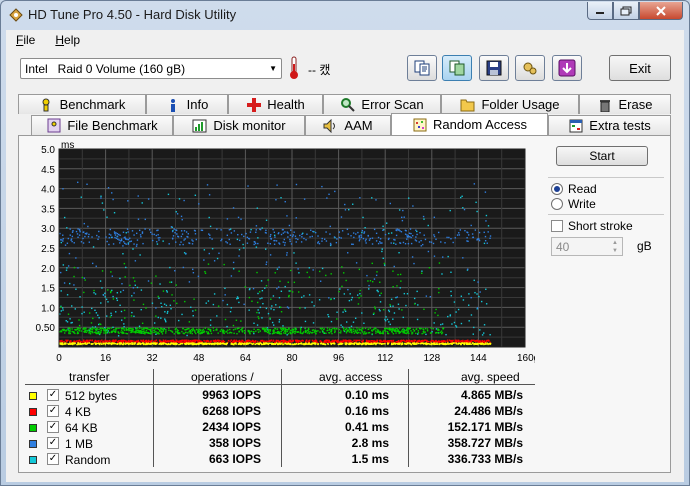 The width and height of the screenshot is (690, 486). I want to click on save-button, so click(494, 68).